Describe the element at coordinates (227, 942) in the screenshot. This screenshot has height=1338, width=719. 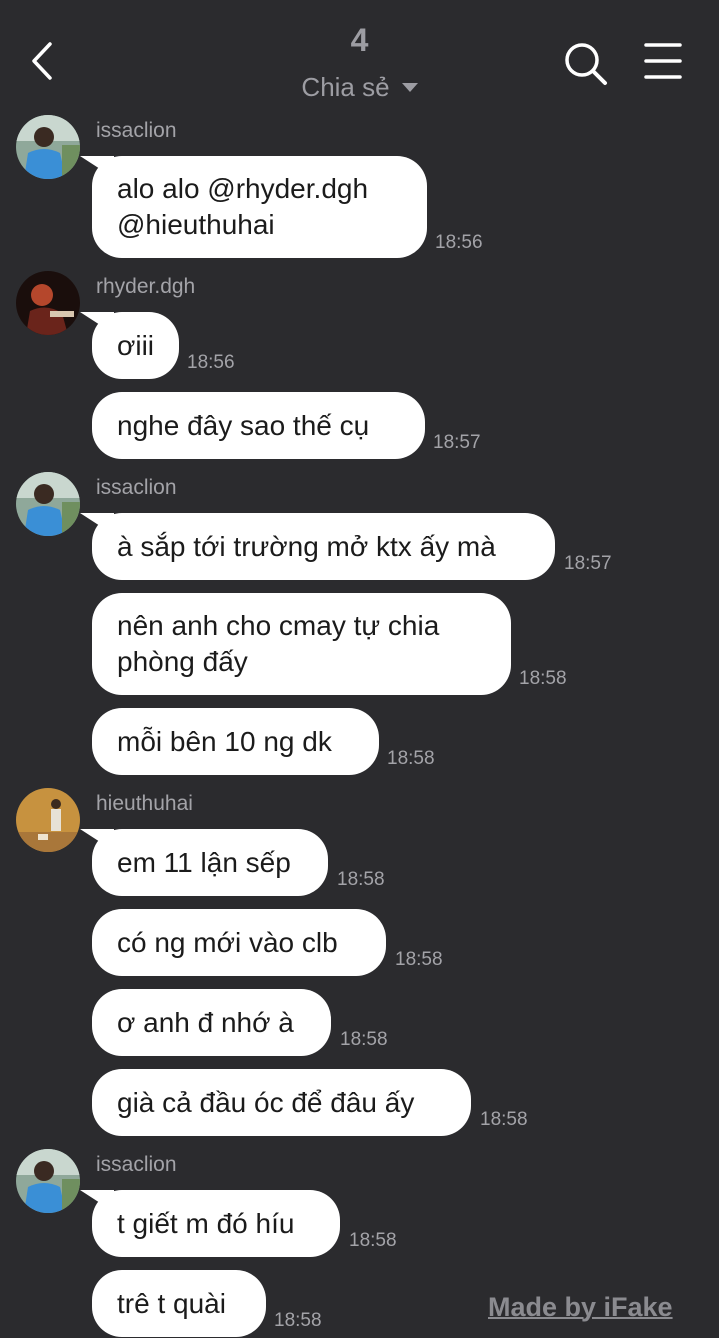
I see `message-text: có ng mới vào clb` at that location.